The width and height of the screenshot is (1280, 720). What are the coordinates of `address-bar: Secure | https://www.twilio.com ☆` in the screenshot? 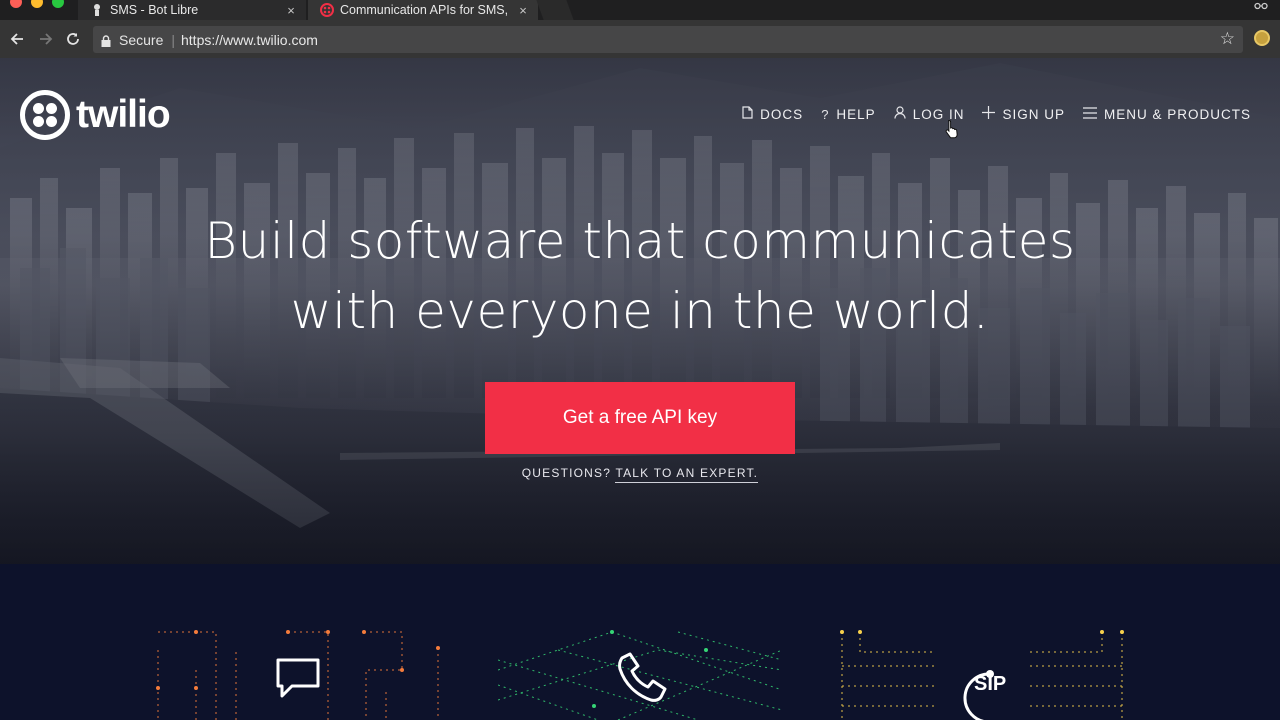 It's located at (668, 39).